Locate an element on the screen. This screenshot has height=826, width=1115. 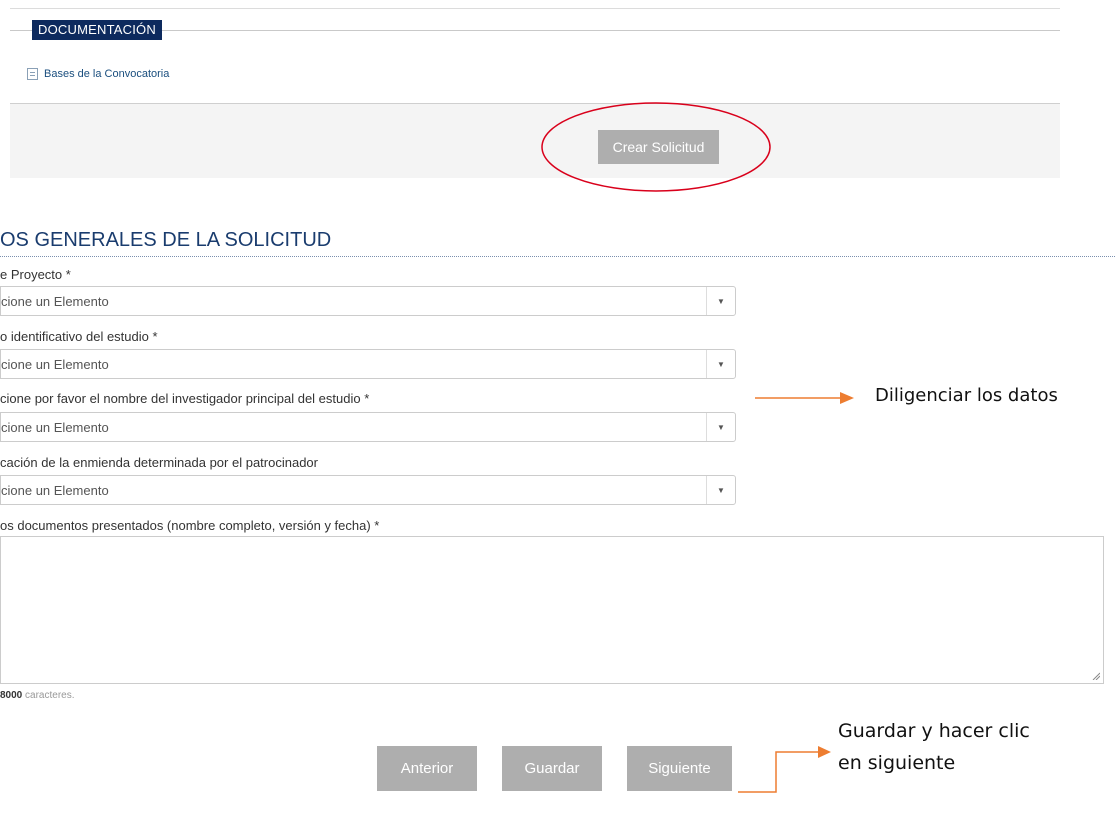
documentation-header: DOCUMENTACIÓN is located at coordinates (97, 30).